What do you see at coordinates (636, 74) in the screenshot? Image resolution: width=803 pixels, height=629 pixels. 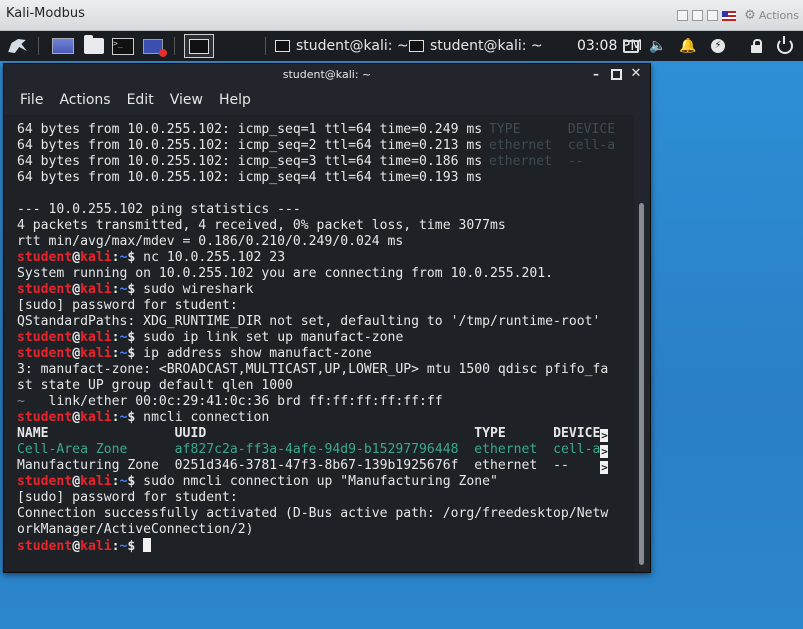 I see `close-icon: ✕` at bounding box center [636, 74].